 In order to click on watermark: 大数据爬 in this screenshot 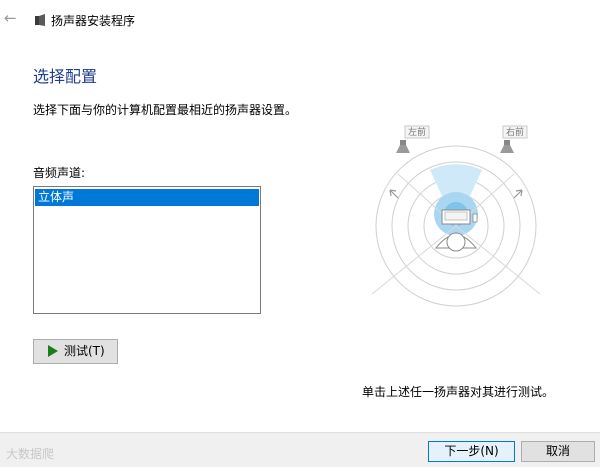, I will do `click(30, 454)`.